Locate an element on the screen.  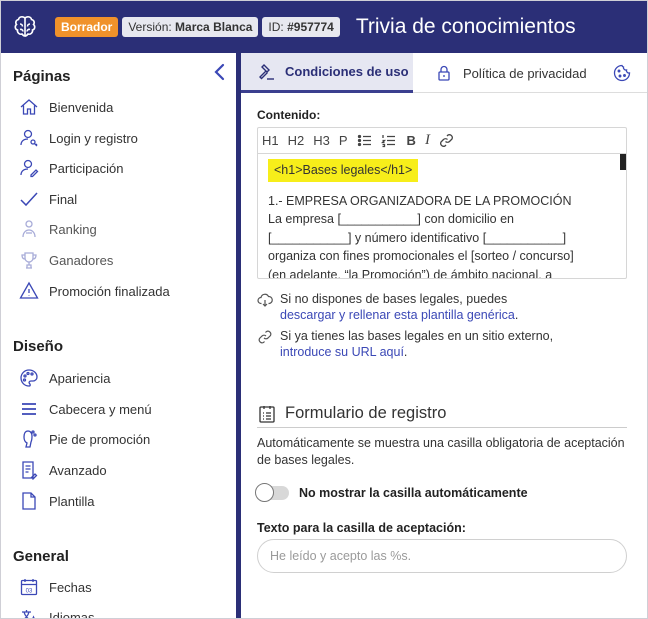
tab-politica-de-privacidad: Política de privacidad is located at coordinates (507, 73).